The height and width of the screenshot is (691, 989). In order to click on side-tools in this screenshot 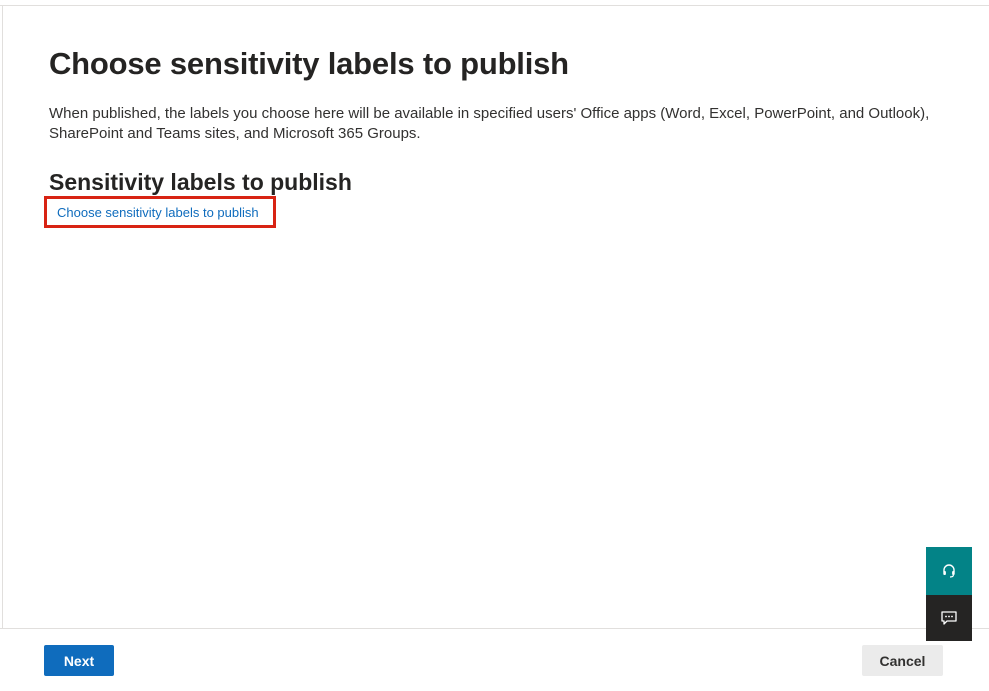, I will do `click(949, 594)`.